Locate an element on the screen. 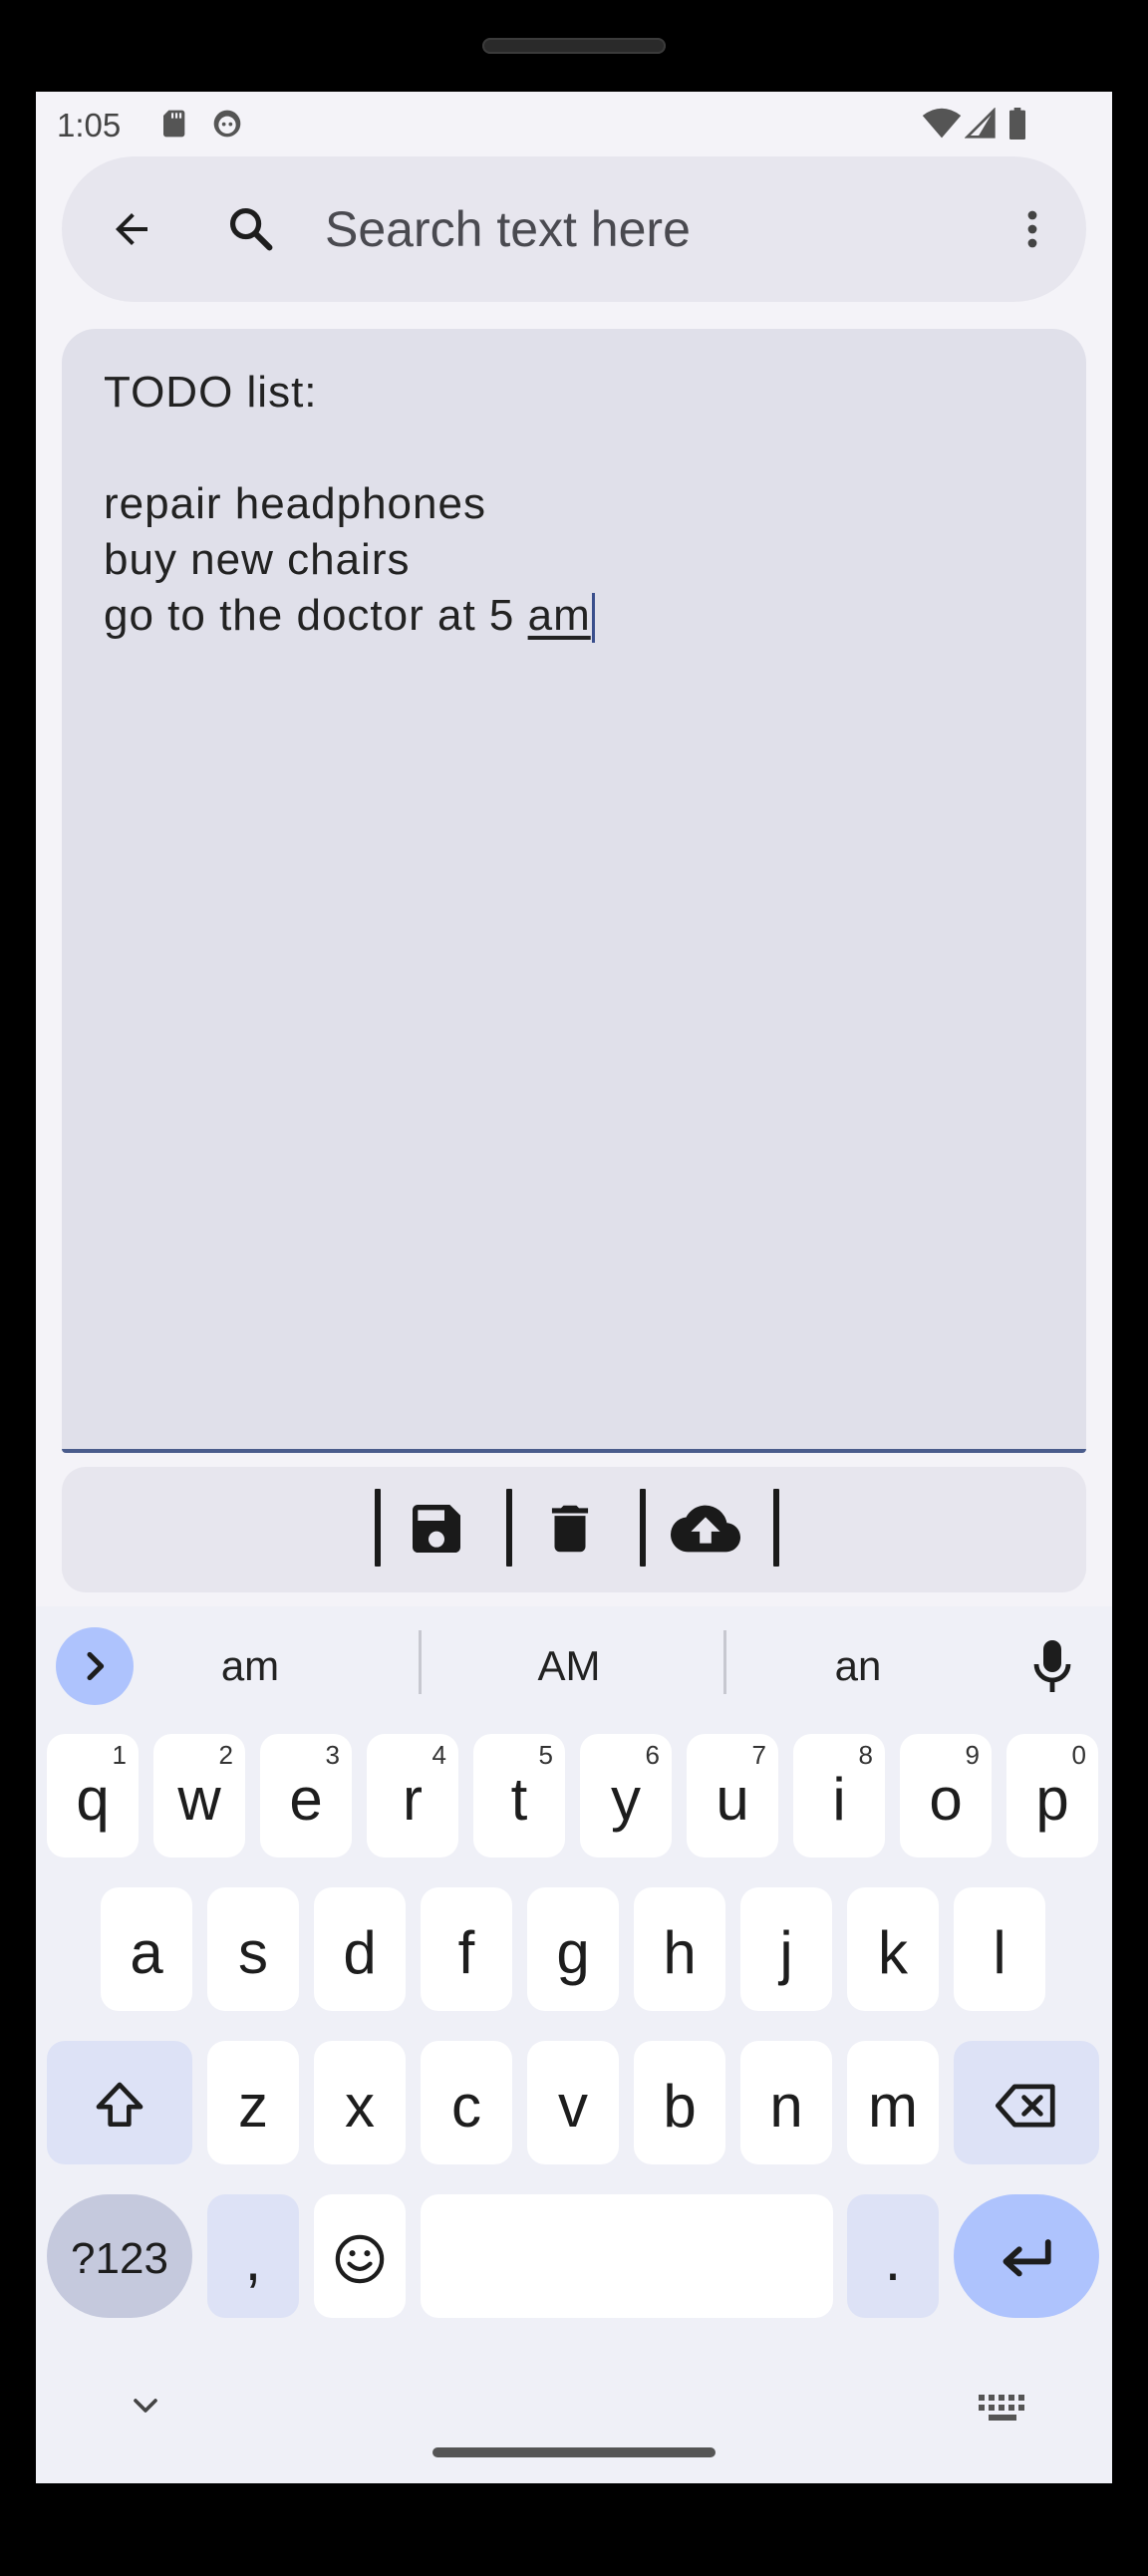  key-p: p0 is located at coordinates (1052, 1796).